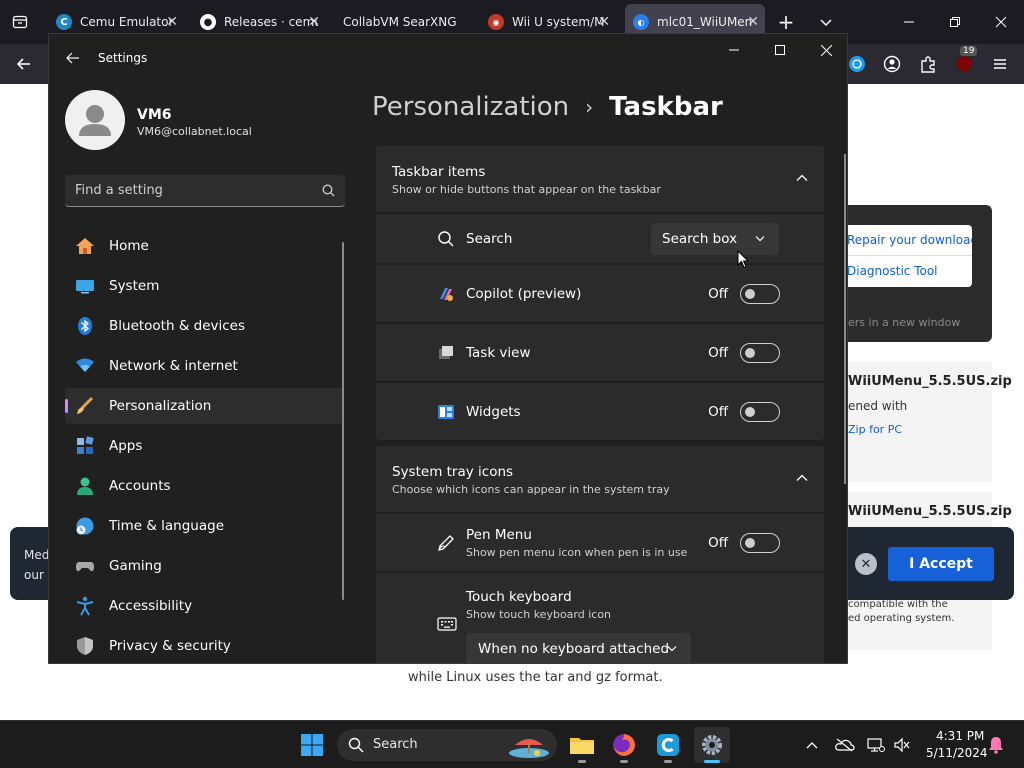  I want to click on maximize-icon, so click(780, 50).